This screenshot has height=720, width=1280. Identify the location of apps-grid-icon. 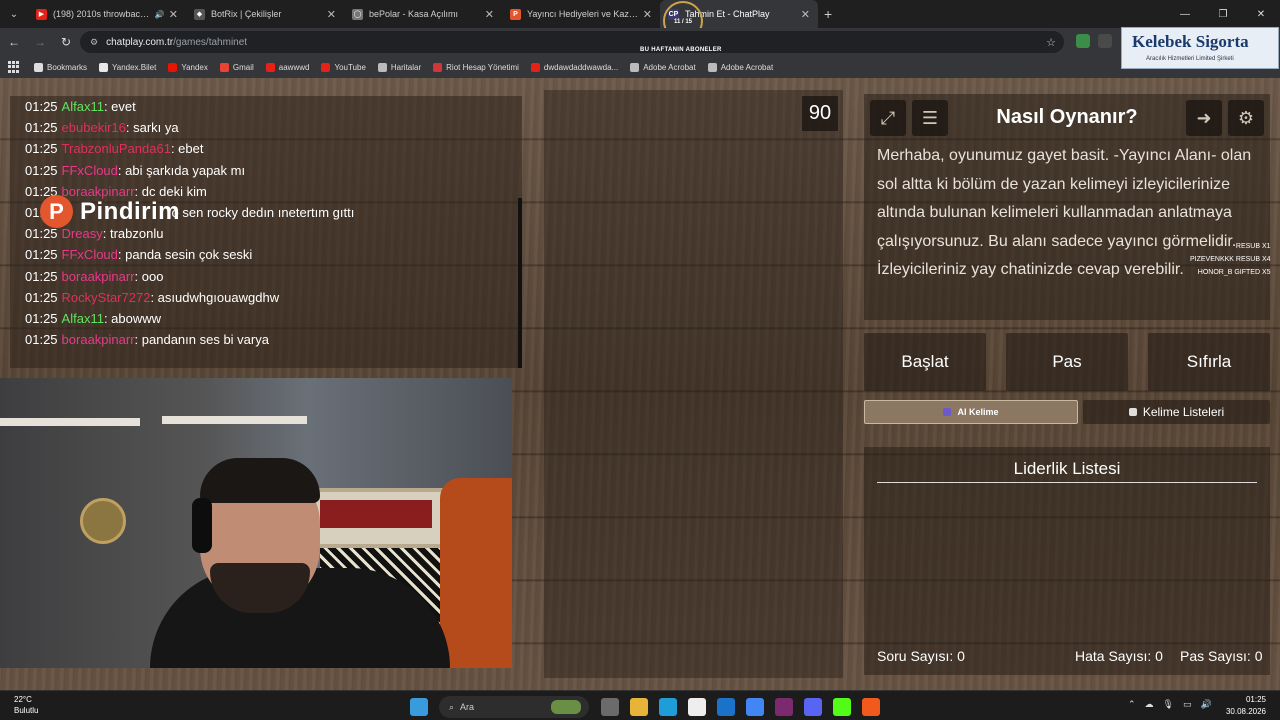
(14, 67).